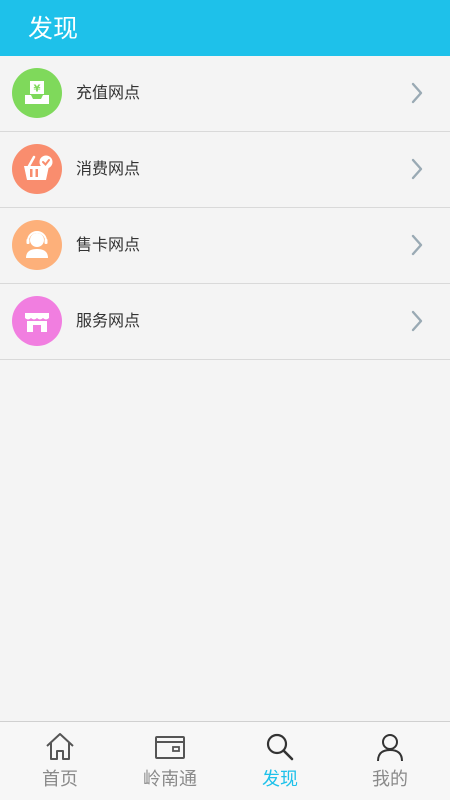 This screenshot has width=450, height=800. I want to click on list-item-card-sales: 售卡网点, so click(225, 246).